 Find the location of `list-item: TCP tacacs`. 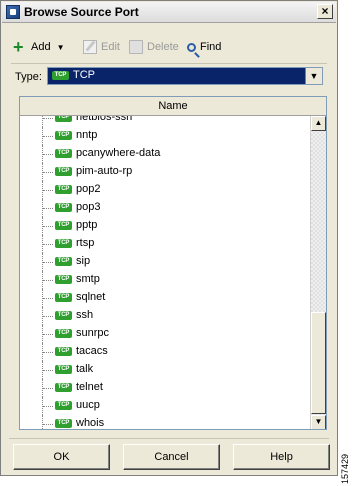

list-item: TCP tacacs is located at coordinates (165, 352).